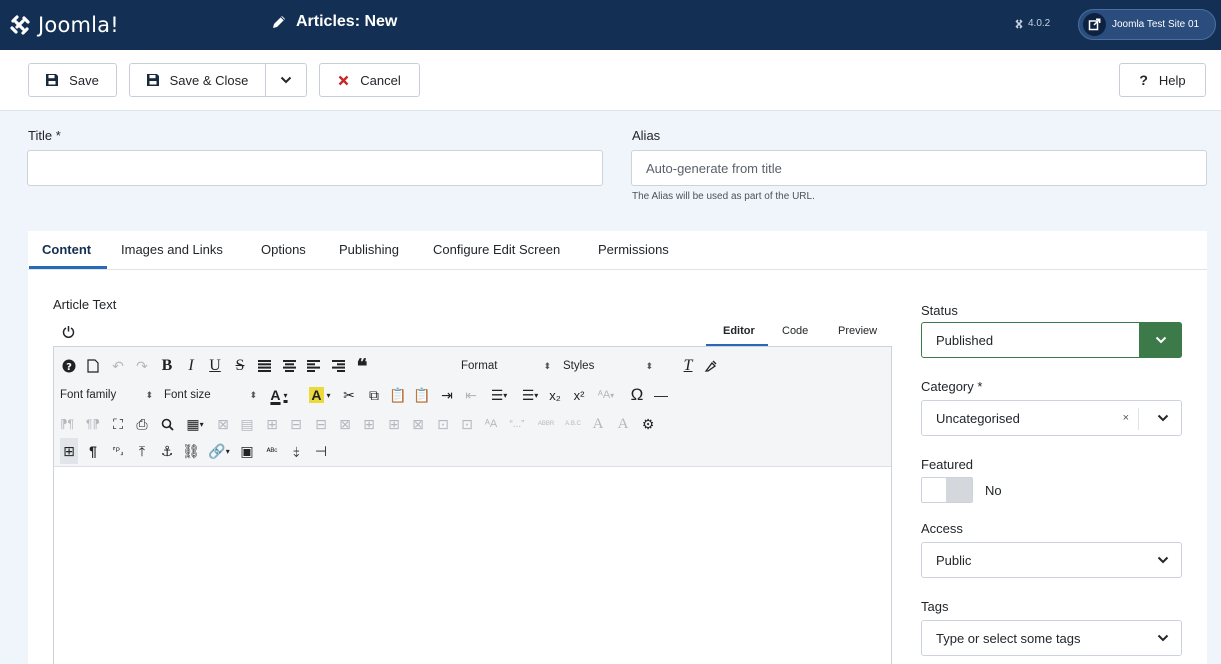 This screenshot has width=1221, height=664. I want to click on highlight-color-icon: A ▾, so click(320, 395).